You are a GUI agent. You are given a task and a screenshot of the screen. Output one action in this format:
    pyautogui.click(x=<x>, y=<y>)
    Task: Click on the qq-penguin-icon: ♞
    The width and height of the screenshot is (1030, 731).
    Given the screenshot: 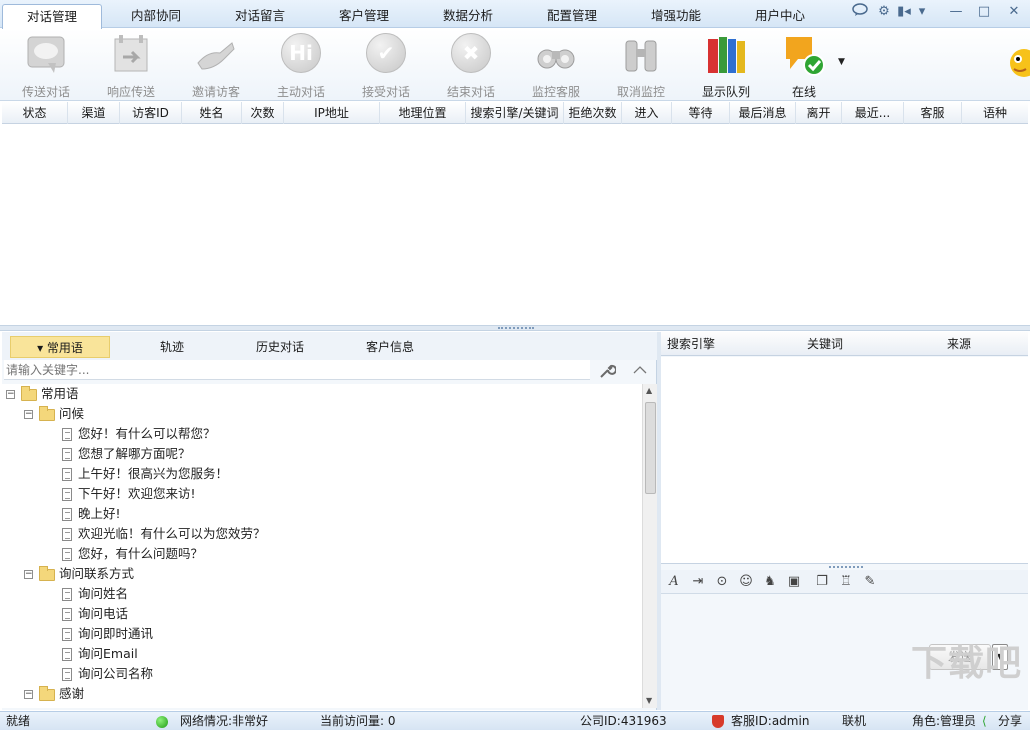 What is the action you would take?
    pyautogui.click(x=770, y=582)
    